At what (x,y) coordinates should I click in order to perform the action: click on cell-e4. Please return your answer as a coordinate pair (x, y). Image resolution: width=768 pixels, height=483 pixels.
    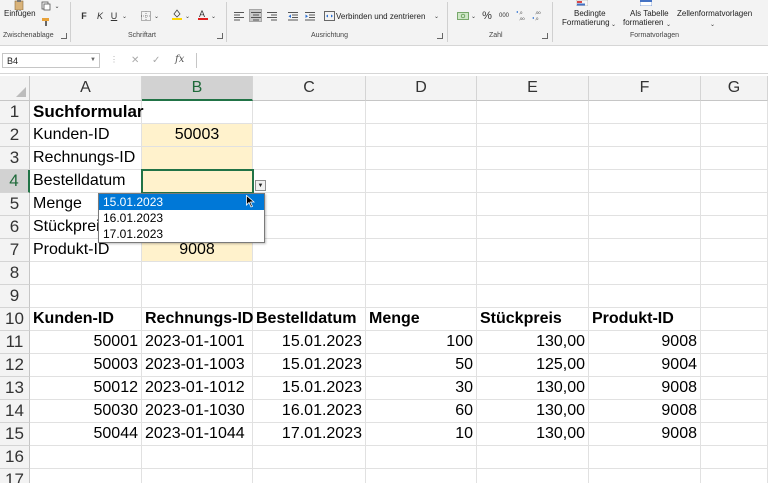
    Looking at the image, I should click on (533, 181).